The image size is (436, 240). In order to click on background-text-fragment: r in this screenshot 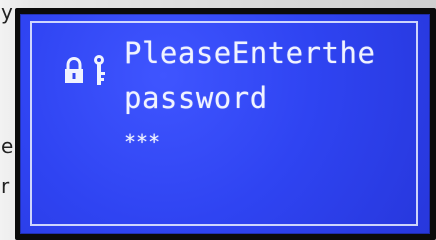, I will do `click(5, 186)`.